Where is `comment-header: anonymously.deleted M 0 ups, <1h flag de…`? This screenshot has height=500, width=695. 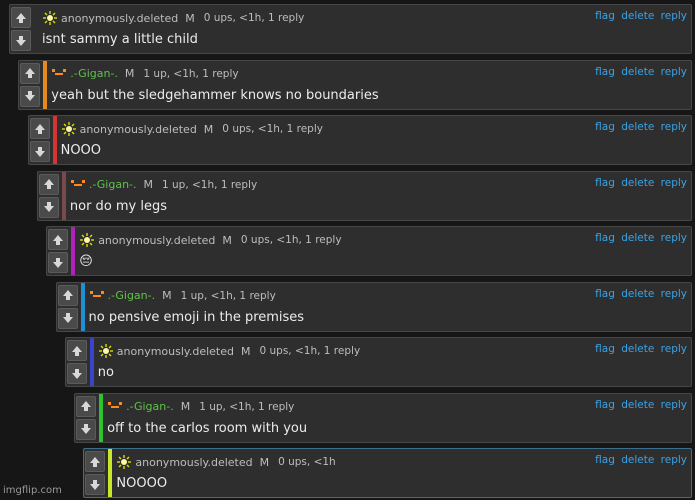 comment-header: anonymously.deleted M 0 ups, <1h flag de… is located at coordinates (401, 462).